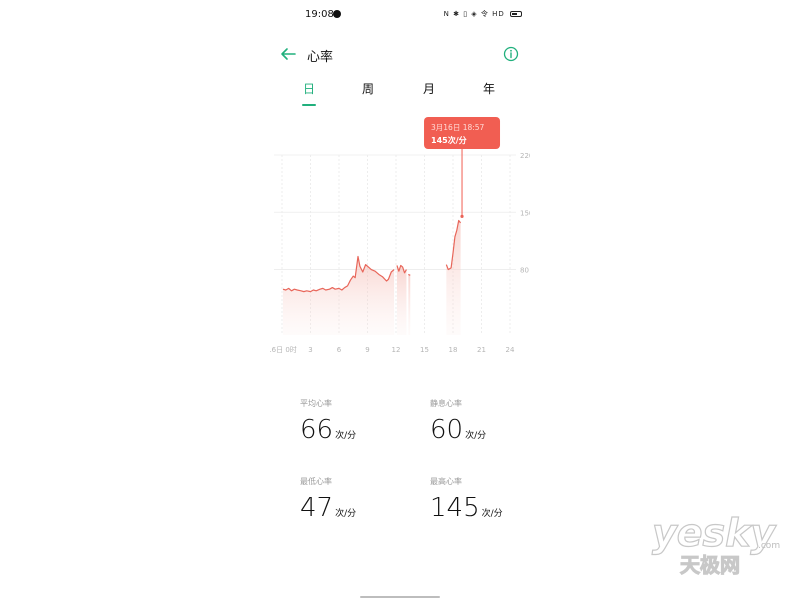  What do you see at coordinates (400, 15) in the screenshot?
I see `status-bar: 19:08 N ✱ ▯ ◈ 令 HD` at bounding box center [400, 15].